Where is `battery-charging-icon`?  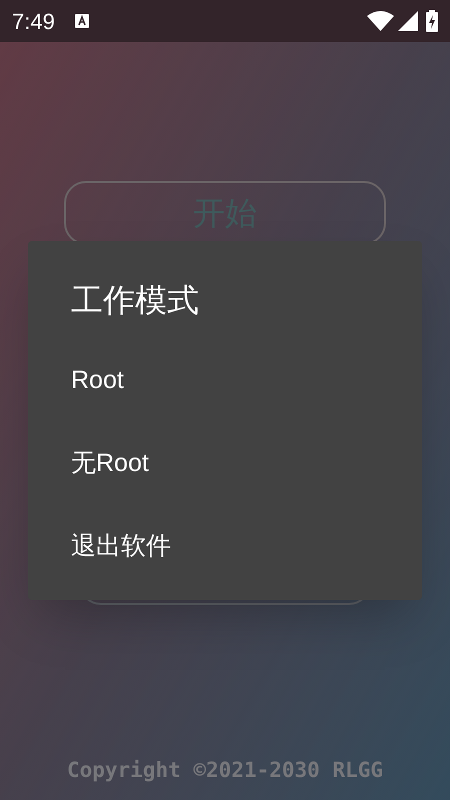
battery-charging-icon is located at coordinates (432, 21).